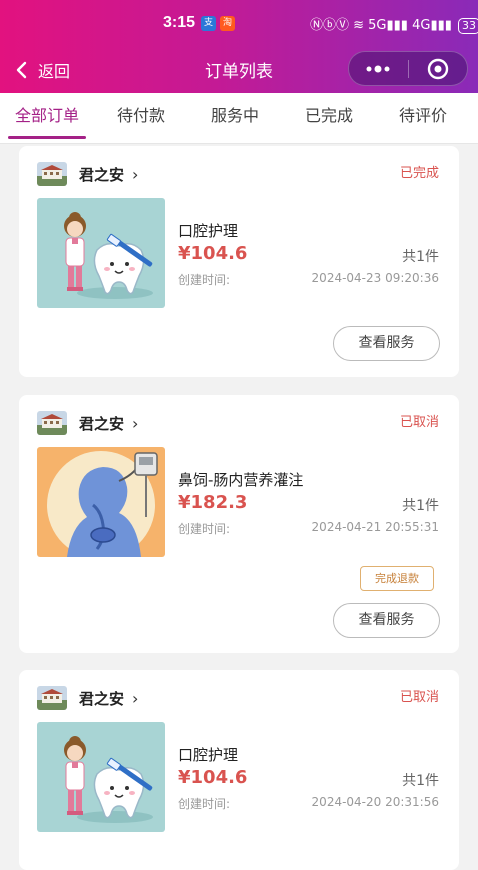 The height and width of the screenshot is (870, 478). What do you see at coordinates (47, 118) in the screenshot?
I see `tab-all-orders: 全部订单` at bounding box center [47, 118].